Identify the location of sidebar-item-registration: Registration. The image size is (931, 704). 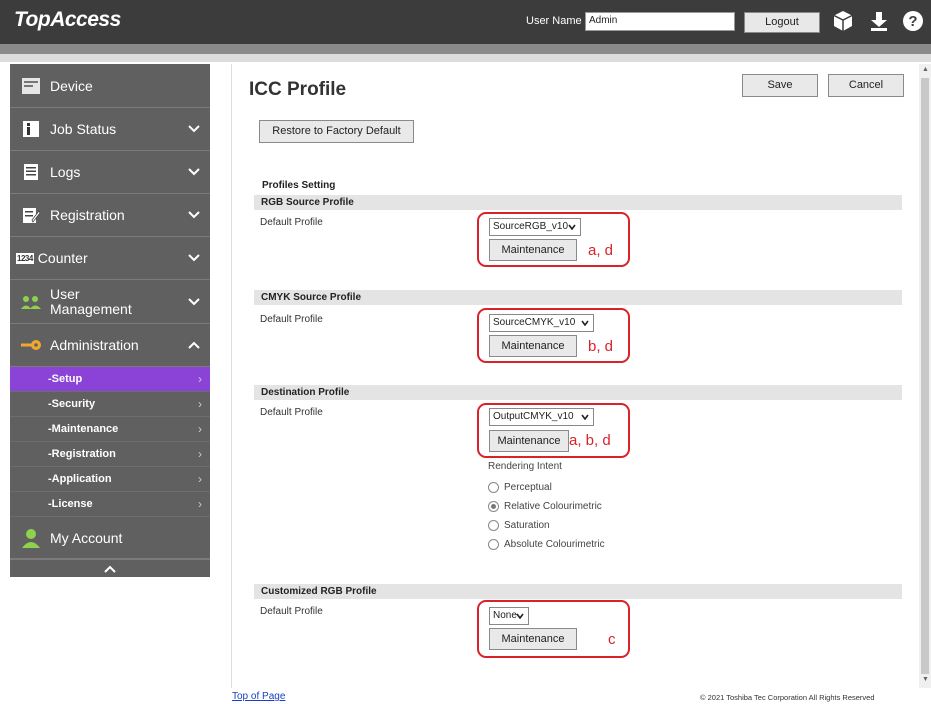
(110, 215).